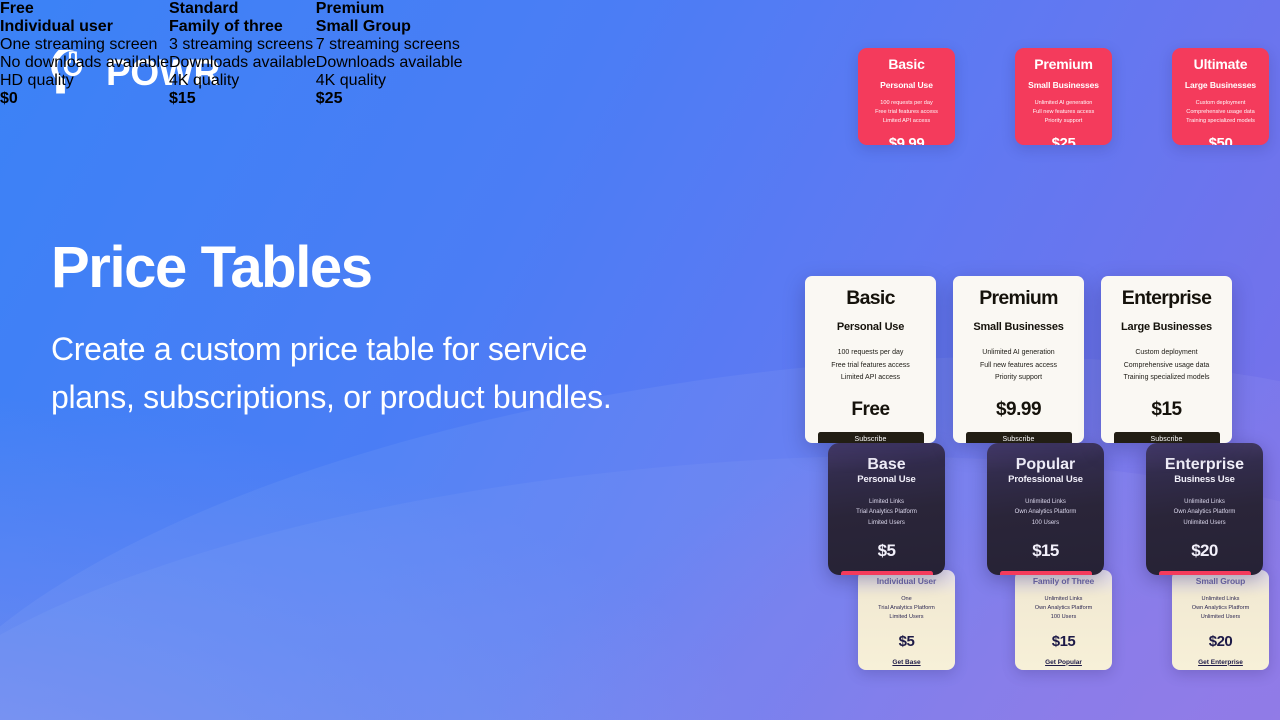  What do you see at coordinates (906, 599) in the screenshot?
I see `price-card-feature: One` at bounding box center [906, 599].